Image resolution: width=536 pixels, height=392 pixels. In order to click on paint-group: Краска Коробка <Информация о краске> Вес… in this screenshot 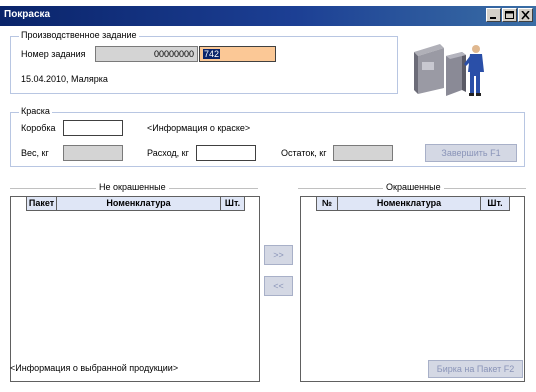, I will do `click(267, 136)`.